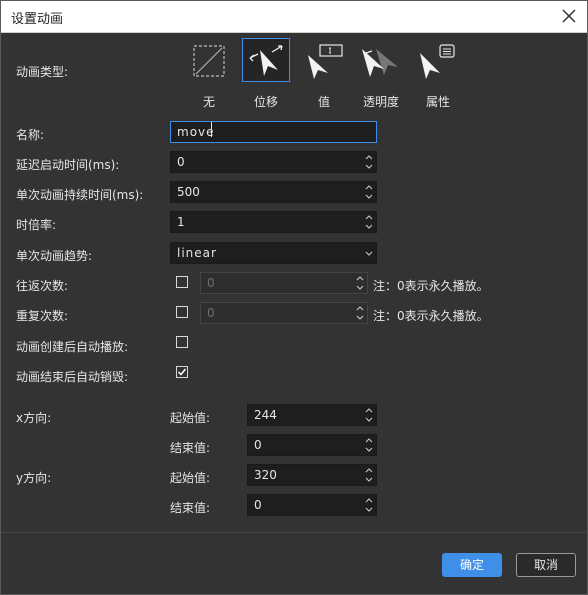 This screenshot has width=588, height=595. I want to click on y-direction-label: y方向:, so click(34, 478).